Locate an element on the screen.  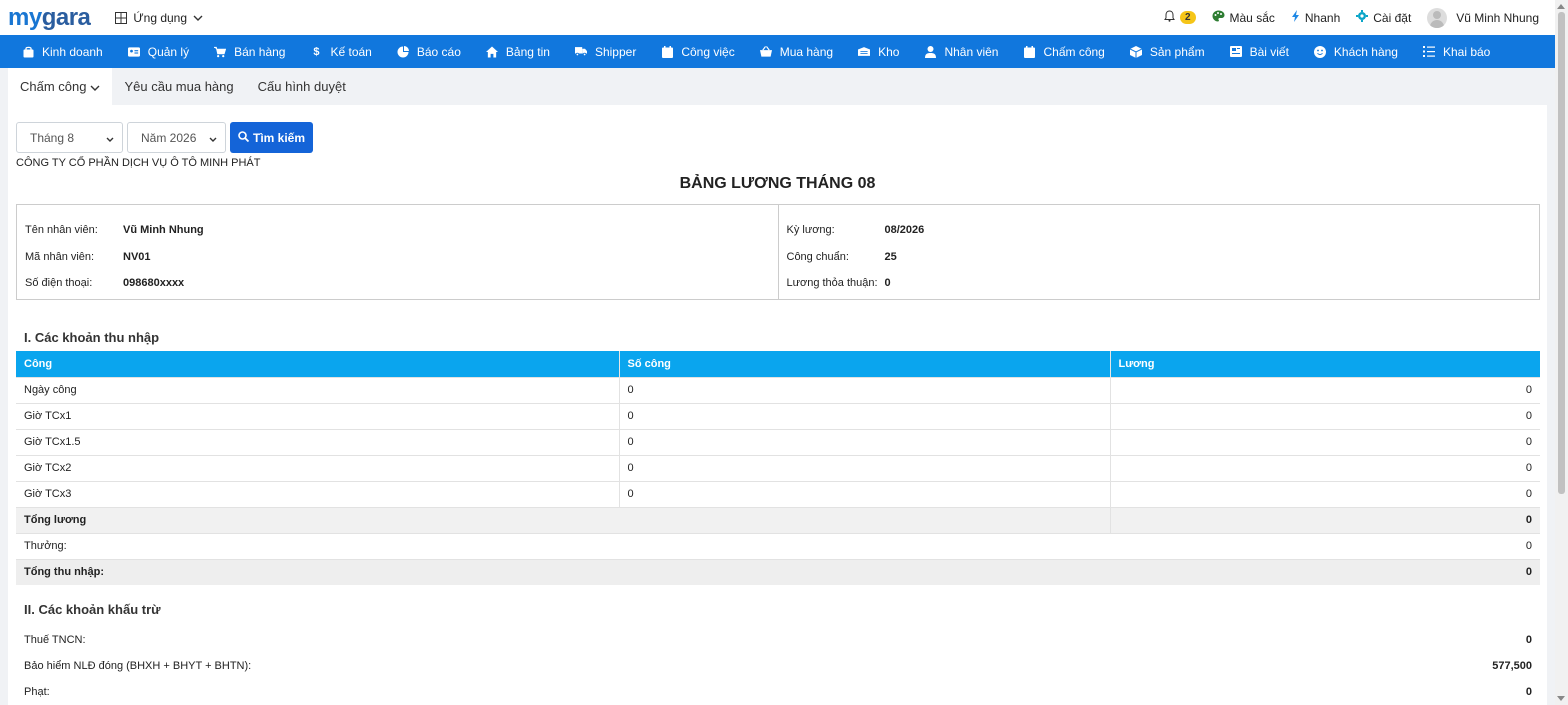
nav-item-quan-ly: Quản lý is located at coordinates (158, 52).